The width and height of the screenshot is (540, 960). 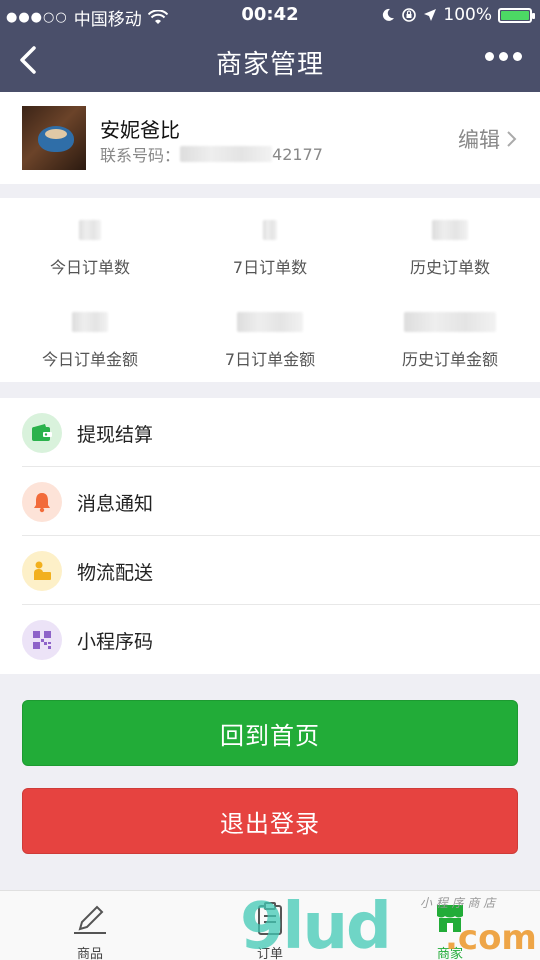 What do you see at coordinates (450, 341) in the screenshot?
I see `stat-history-amount: 历史订单金额` at bounding box center [450, 341].